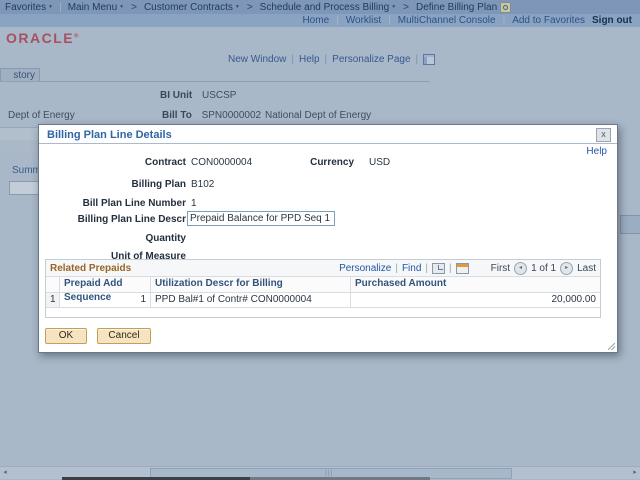  Describe the element at coordinates (521, 268) in the screenshot. I see `previous-row-icon: ◂` at that location.